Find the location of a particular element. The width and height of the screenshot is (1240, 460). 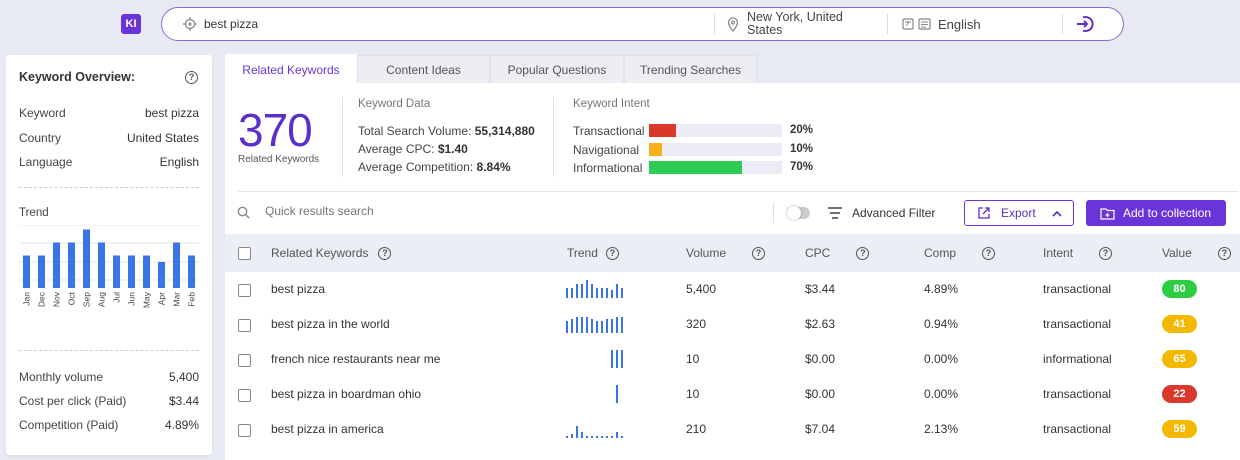

column-header: CPC? is located at coordinates (837, 253).